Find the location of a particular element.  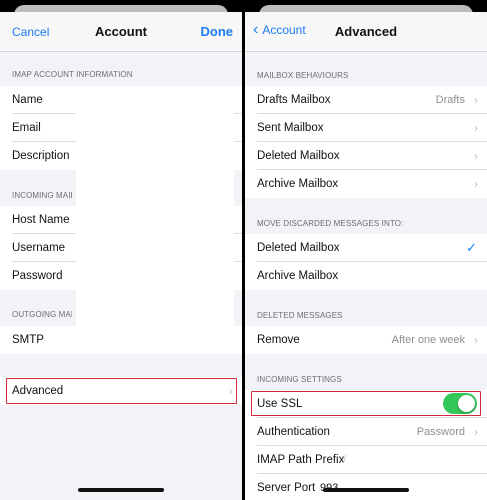

section-header-incoming: INCOMING MAIL is located at coordinates (42, 195).